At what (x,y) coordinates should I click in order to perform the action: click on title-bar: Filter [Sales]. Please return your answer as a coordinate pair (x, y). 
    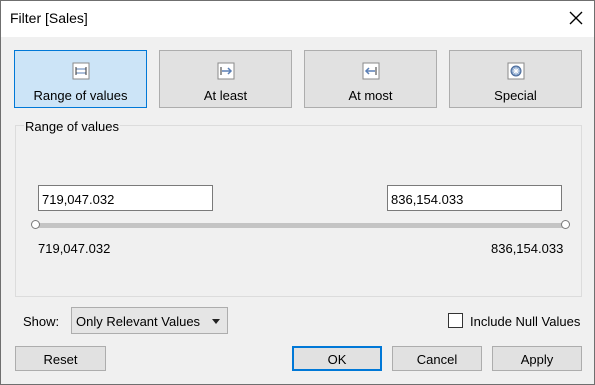
    Looking at the image, I should click on (297, 19).